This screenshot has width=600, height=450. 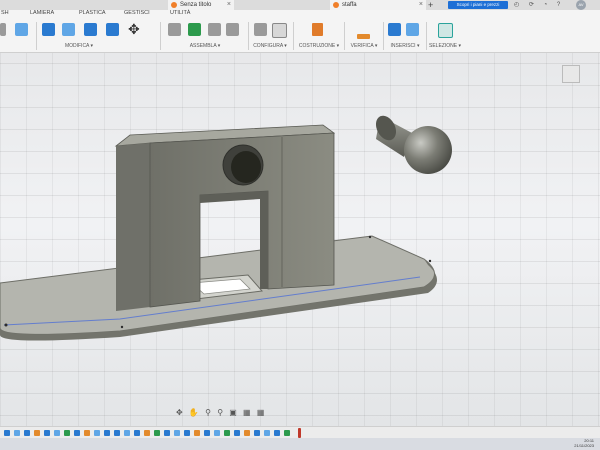 I want to click on new-tab-button: +, so click(x=430, y=5).